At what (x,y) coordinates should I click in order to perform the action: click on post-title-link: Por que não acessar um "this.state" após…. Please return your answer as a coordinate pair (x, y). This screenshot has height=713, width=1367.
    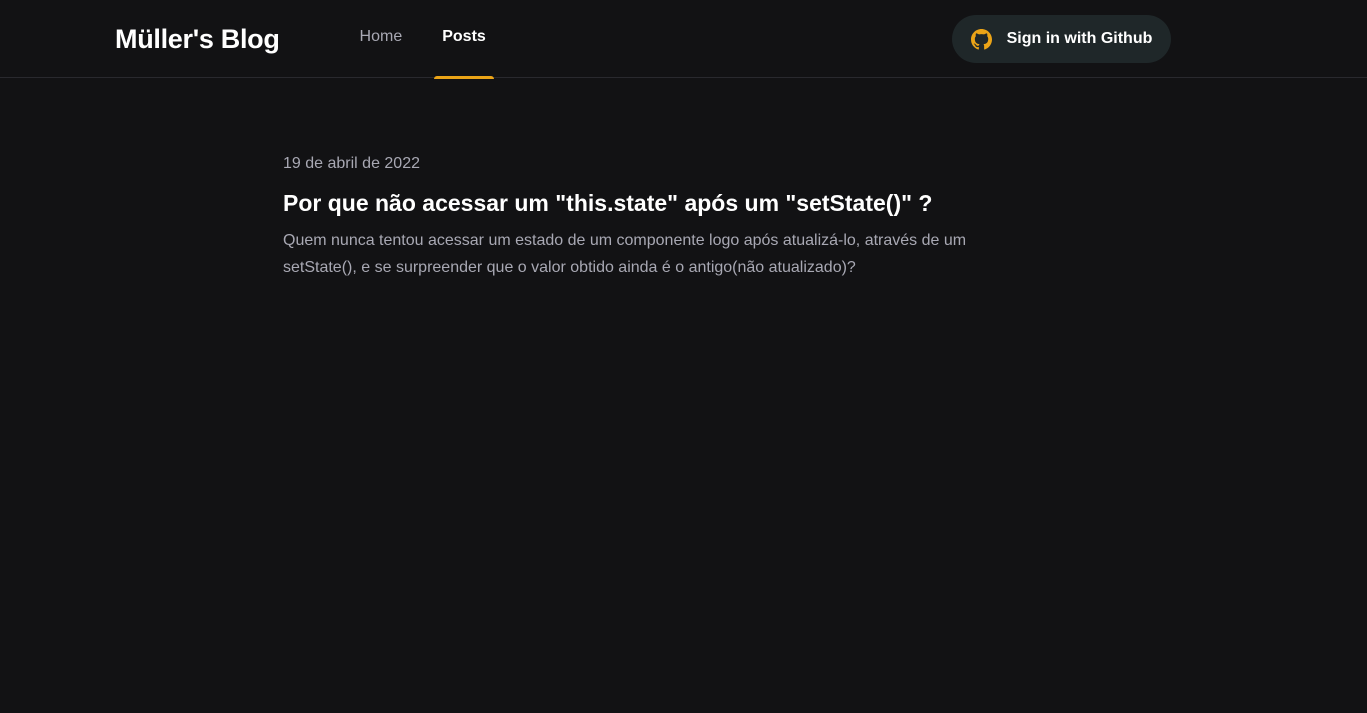
    Looking at the image, I should click on (643, 204).